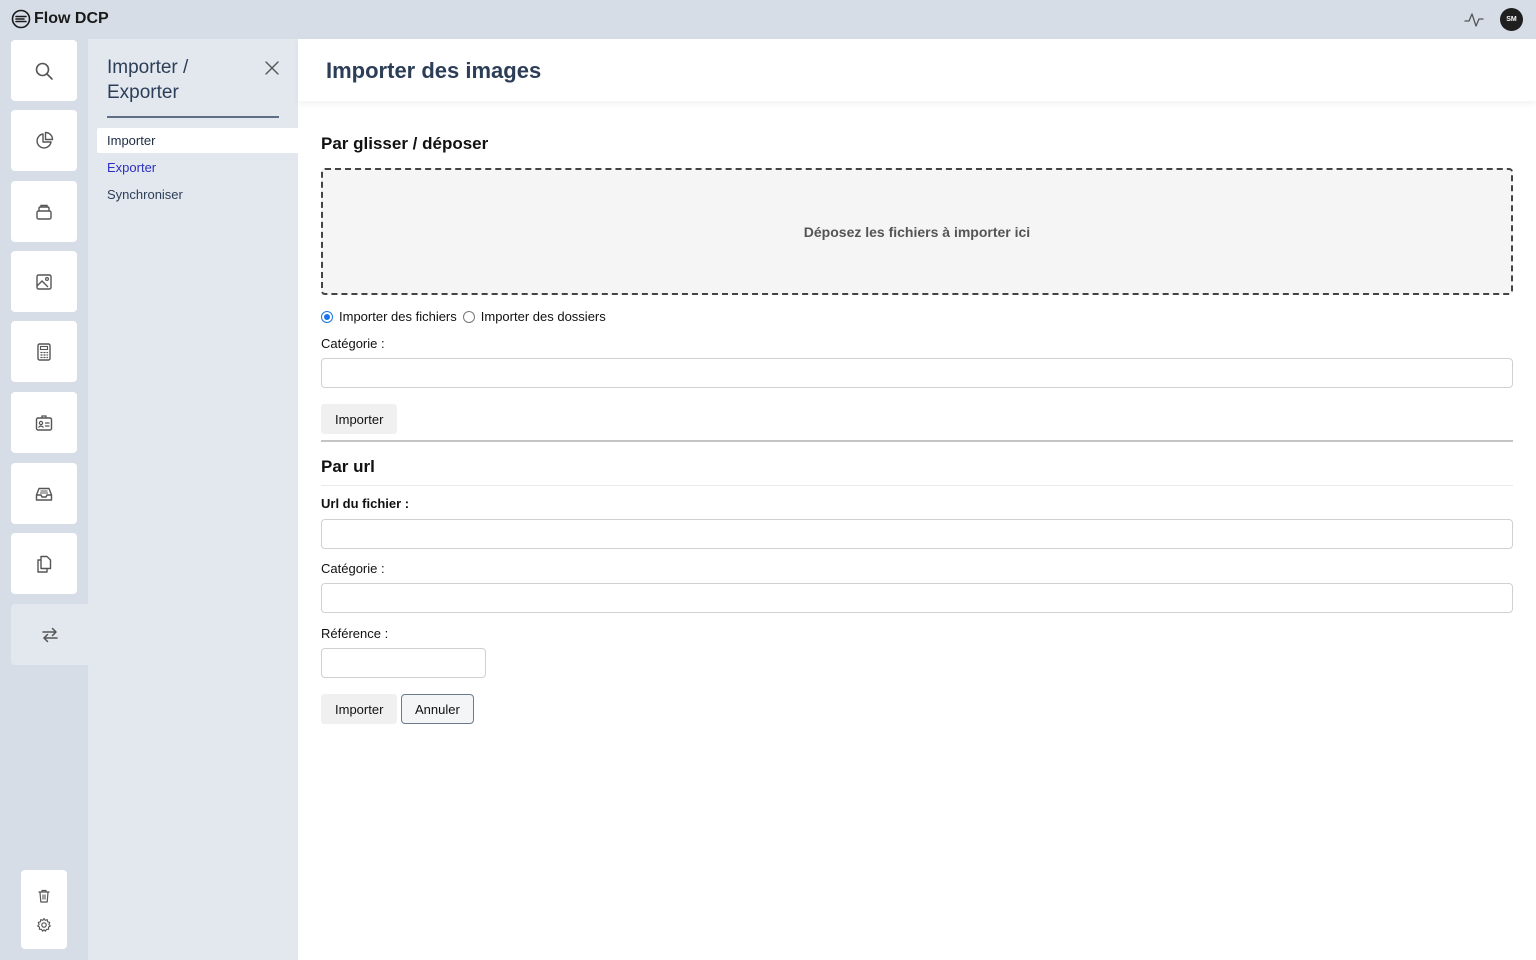 The width and height of the screenshot is (1536, 960). I want to click on rail-stack-button, so click(44, 211).